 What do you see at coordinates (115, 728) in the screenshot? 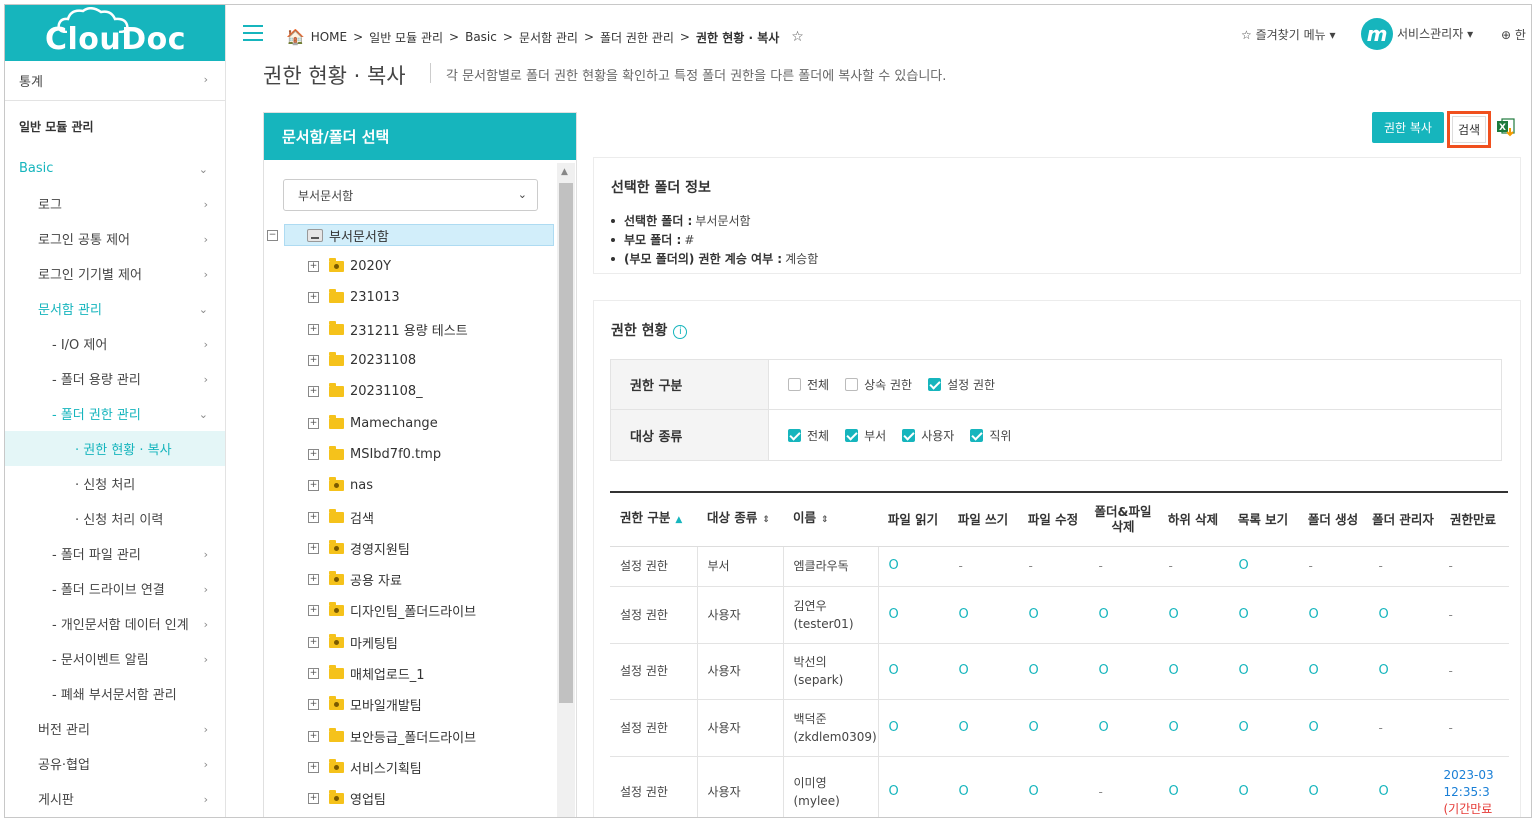
I see `sidebar-item: 버전 관리 ›` at bounding box center [115, 728].